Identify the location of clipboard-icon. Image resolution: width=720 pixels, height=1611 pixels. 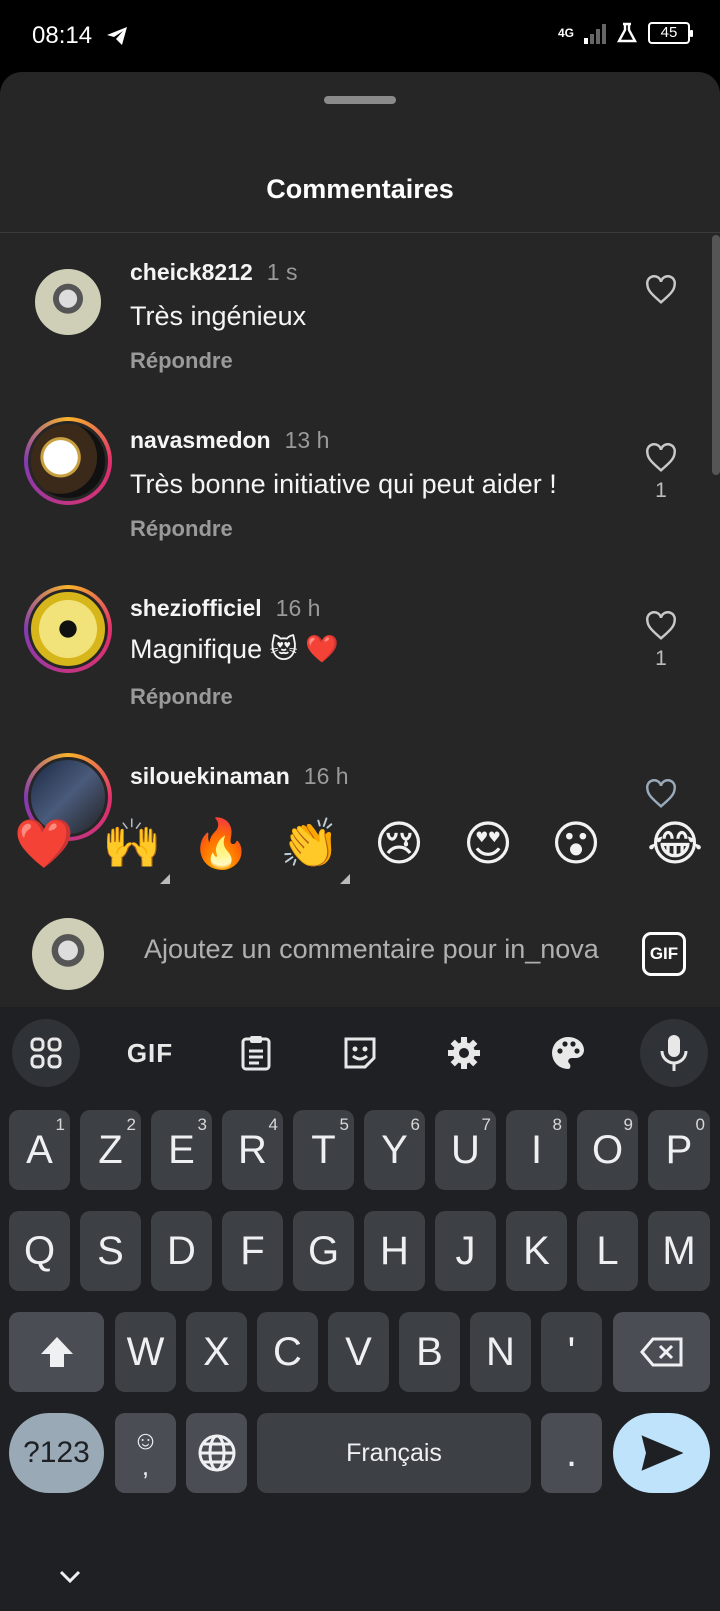
(256, 1053).